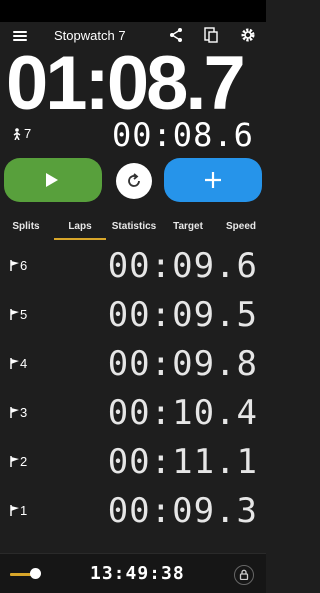 This screenshot has height=593, width=320. Describe the element at coordinates (182, 511) in the screenshot. I see `lap-time: 00:09.3` at that location.